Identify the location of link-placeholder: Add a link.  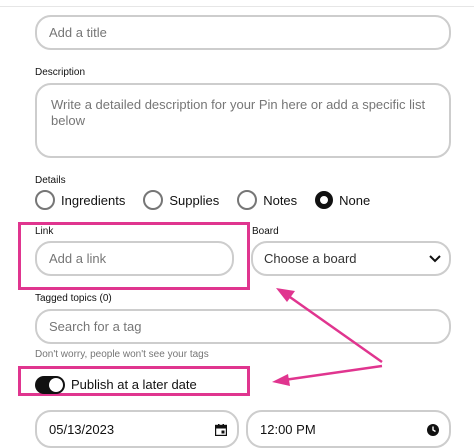
(78, 258).